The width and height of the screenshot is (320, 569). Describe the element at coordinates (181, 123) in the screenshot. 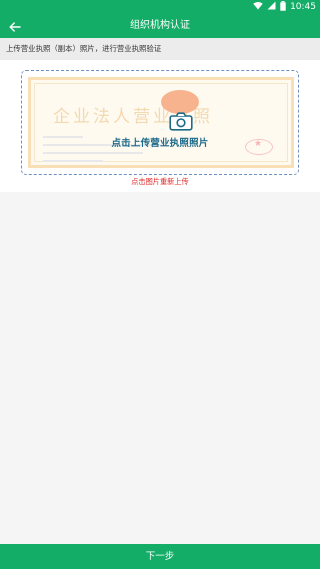

I see `camera-icon` at that location.